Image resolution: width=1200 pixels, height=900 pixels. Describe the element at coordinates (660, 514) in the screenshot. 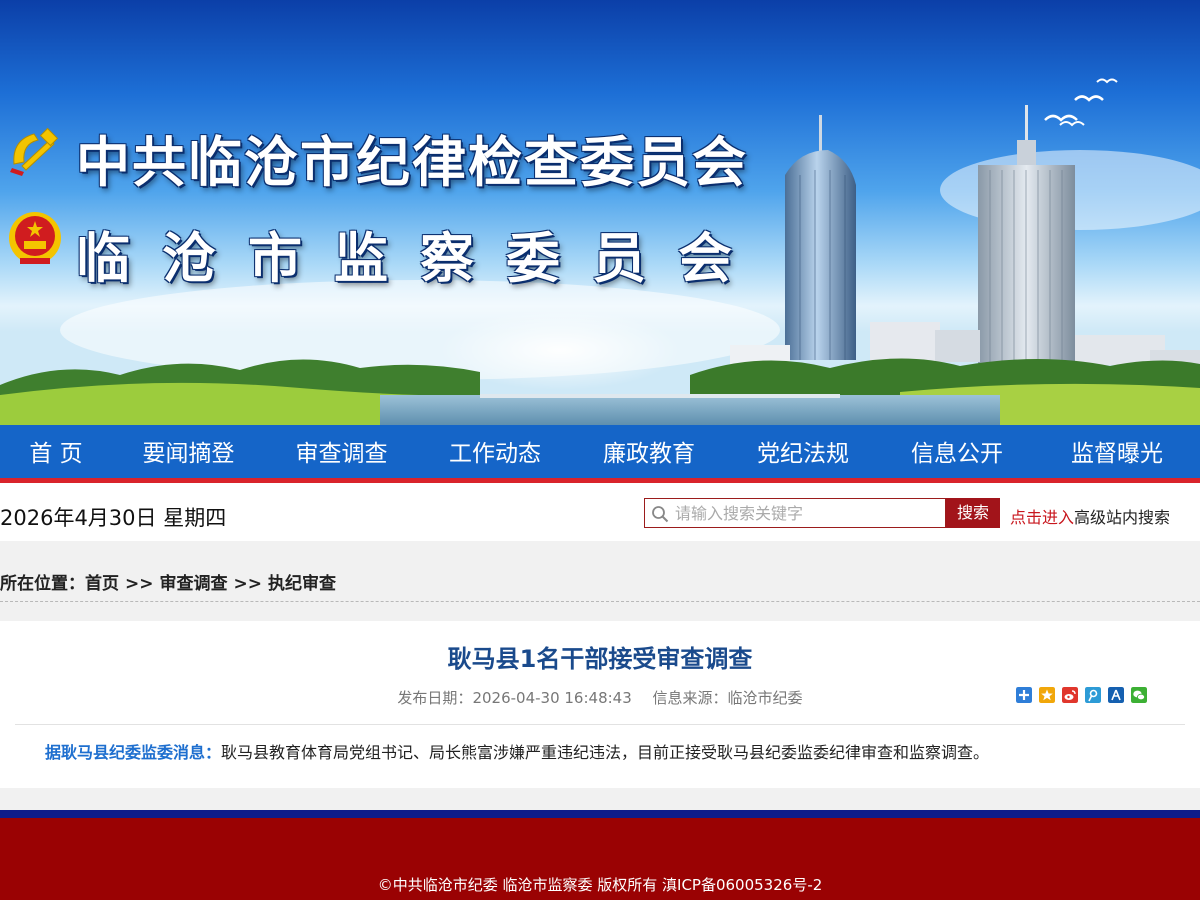

I see `search-icon` at that location.